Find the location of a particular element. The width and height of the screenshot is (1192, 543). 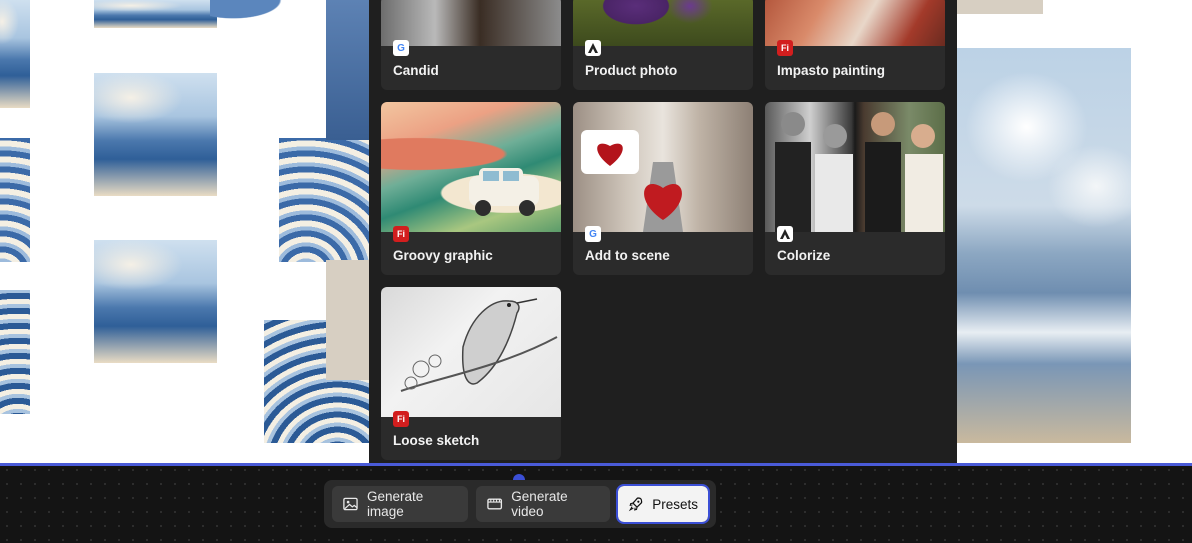

preset-card-add-to-scene: G Add to scene is located at coordinates (663, 188).